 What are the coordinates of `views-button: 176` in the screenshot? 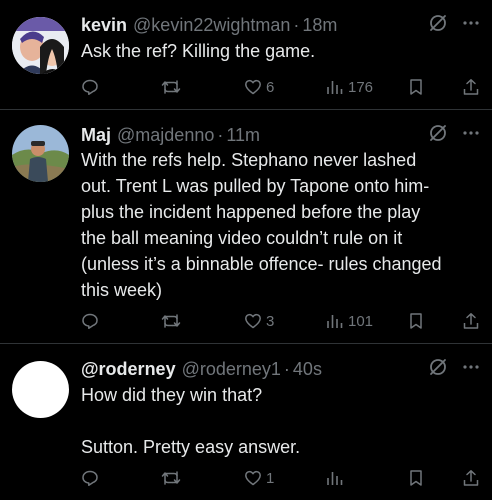 It's located at (349, 87).